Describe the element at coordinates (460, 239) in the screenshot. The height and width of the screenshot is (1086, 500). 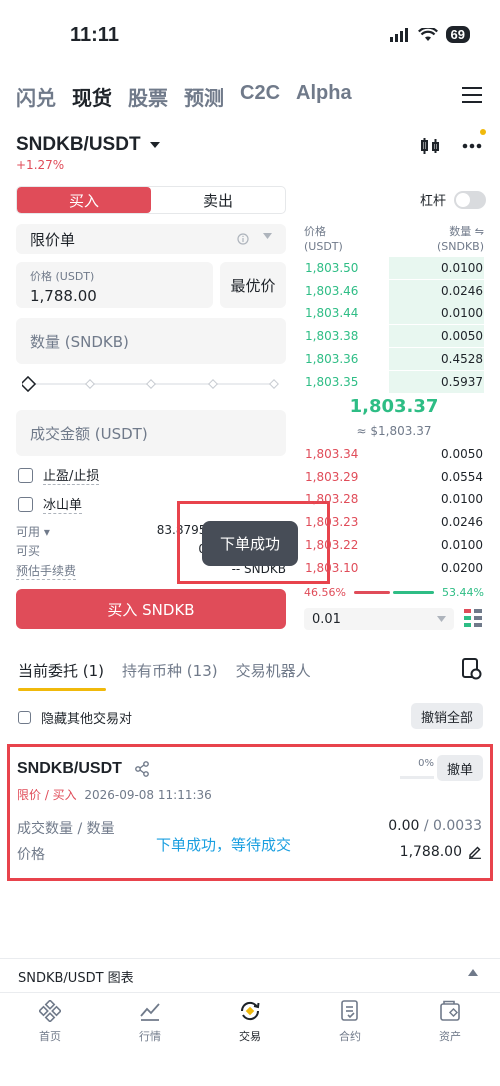
I see `ob-qty-header: 数量 ⇋ (SNDKB)` at that location.